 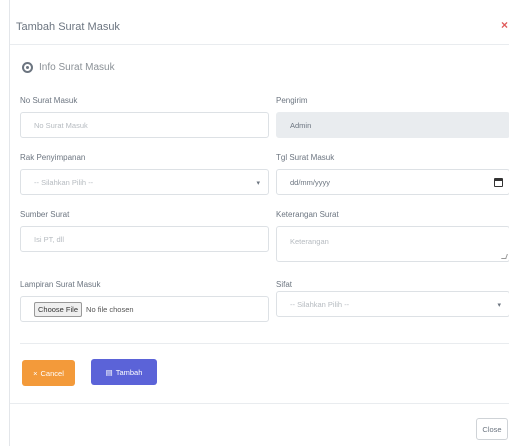 I want to click on section-heading: Info Surat Masuk, so click(x=68, y=67).